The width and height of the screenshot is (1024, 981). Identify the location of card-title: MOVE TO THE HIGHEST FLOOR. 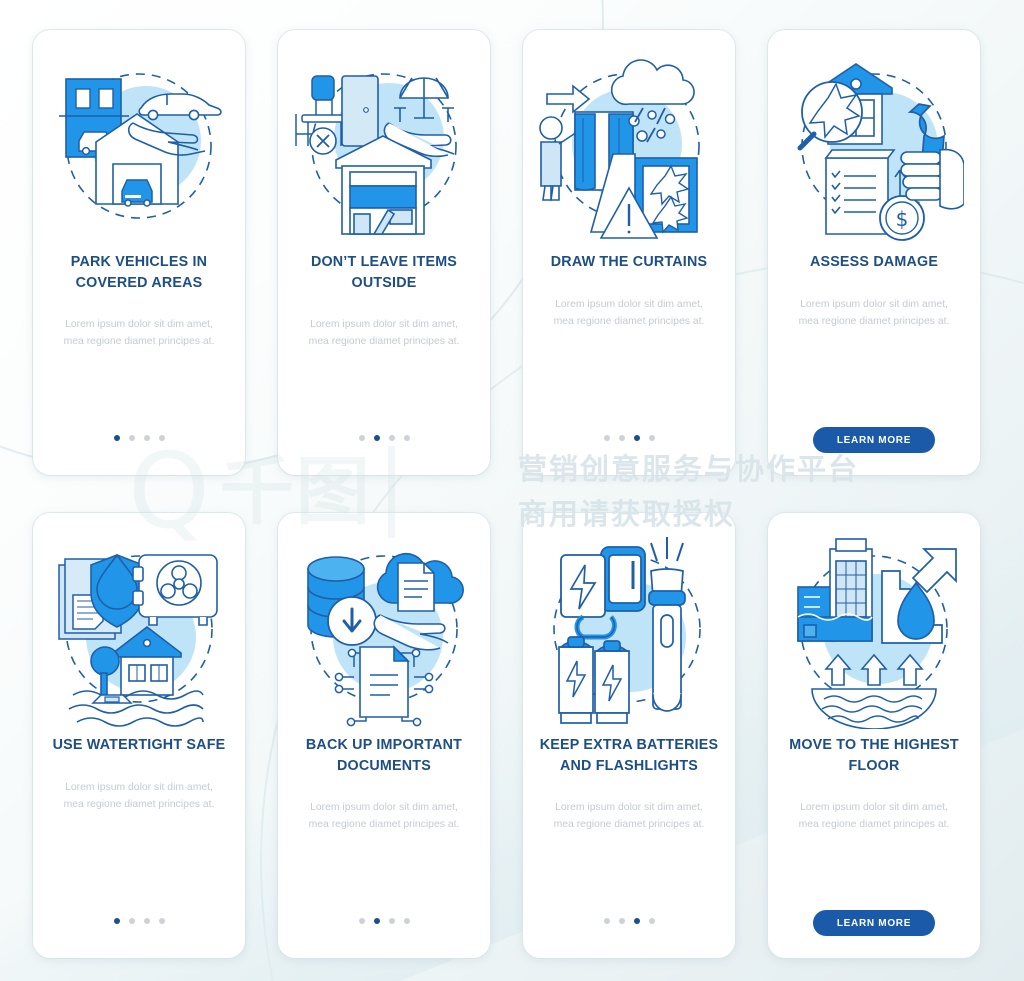
(874, 755).